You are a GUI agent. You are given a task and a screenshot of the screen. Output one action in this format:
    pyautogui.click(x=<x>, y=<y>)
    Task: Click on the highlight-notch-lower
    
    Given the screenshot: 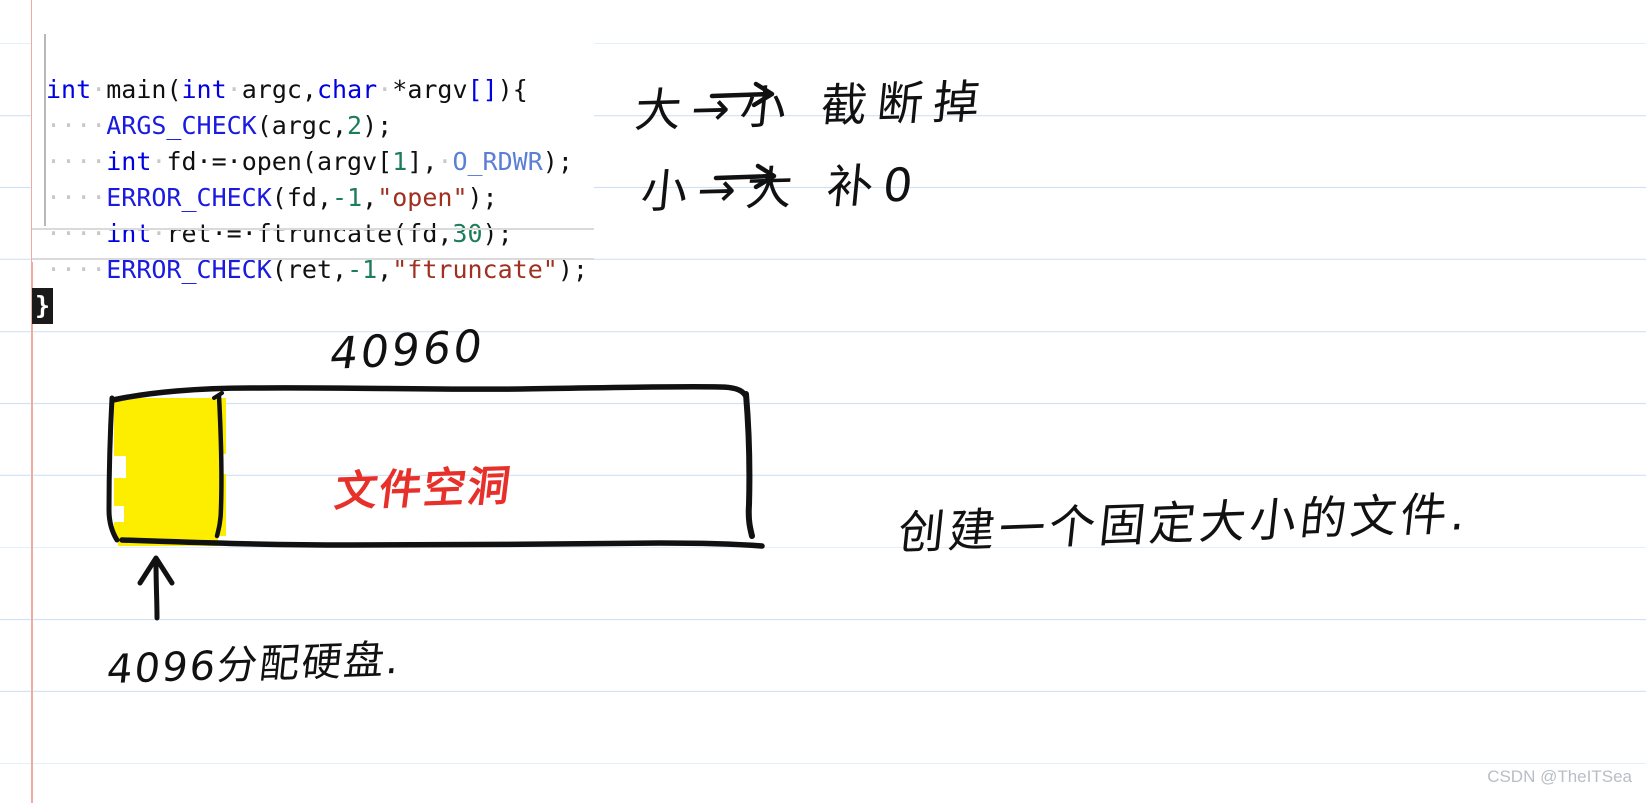 What is the action you would take?
    pyautogui.click(x=118, y=514)
    